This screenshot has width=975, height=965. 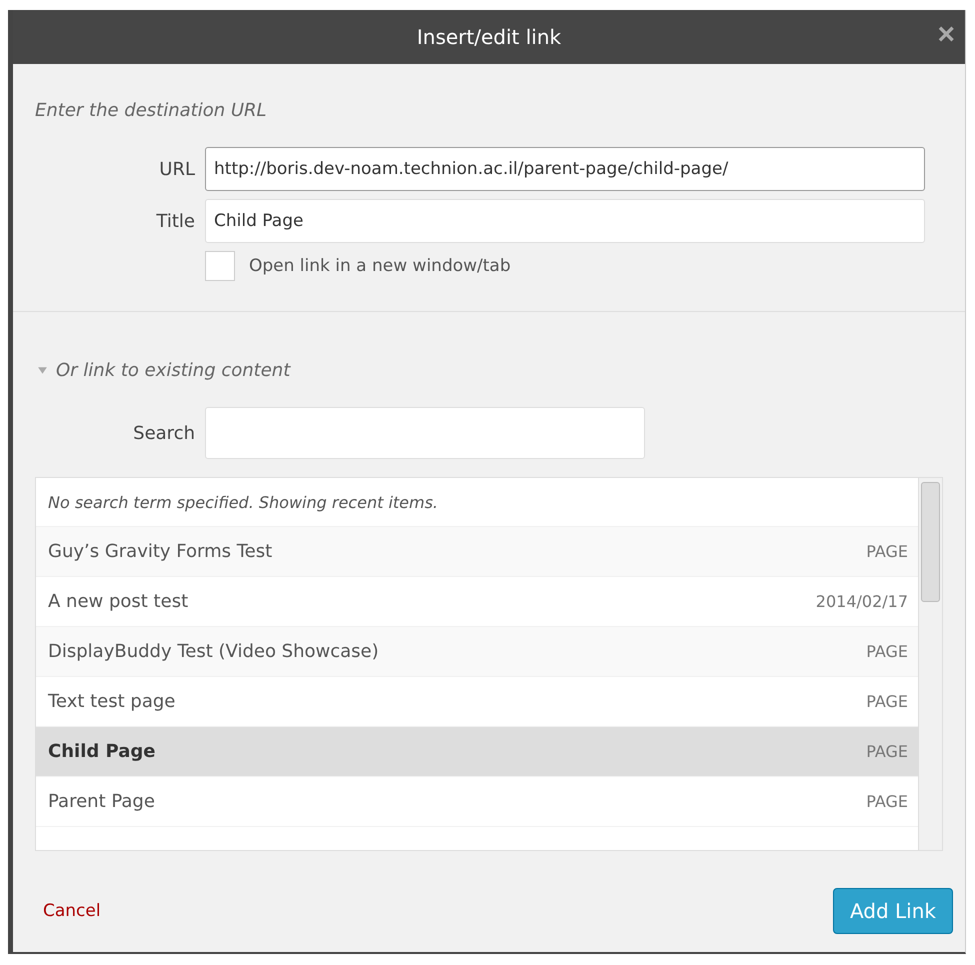 I want to click on field-label: Search, so click(x=163, y=433).